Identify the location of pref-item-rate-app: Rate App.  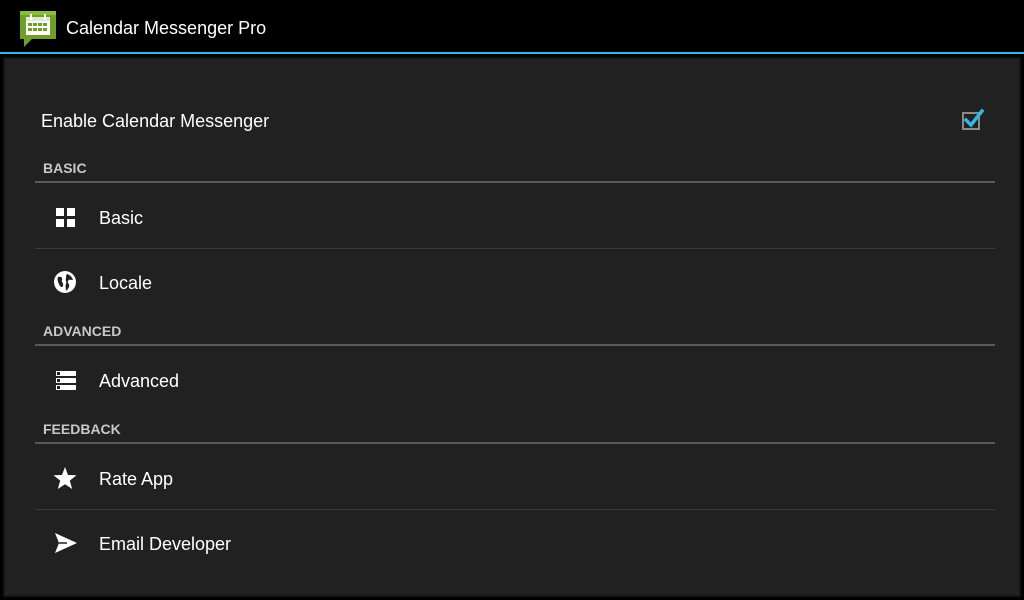
(515, 478).